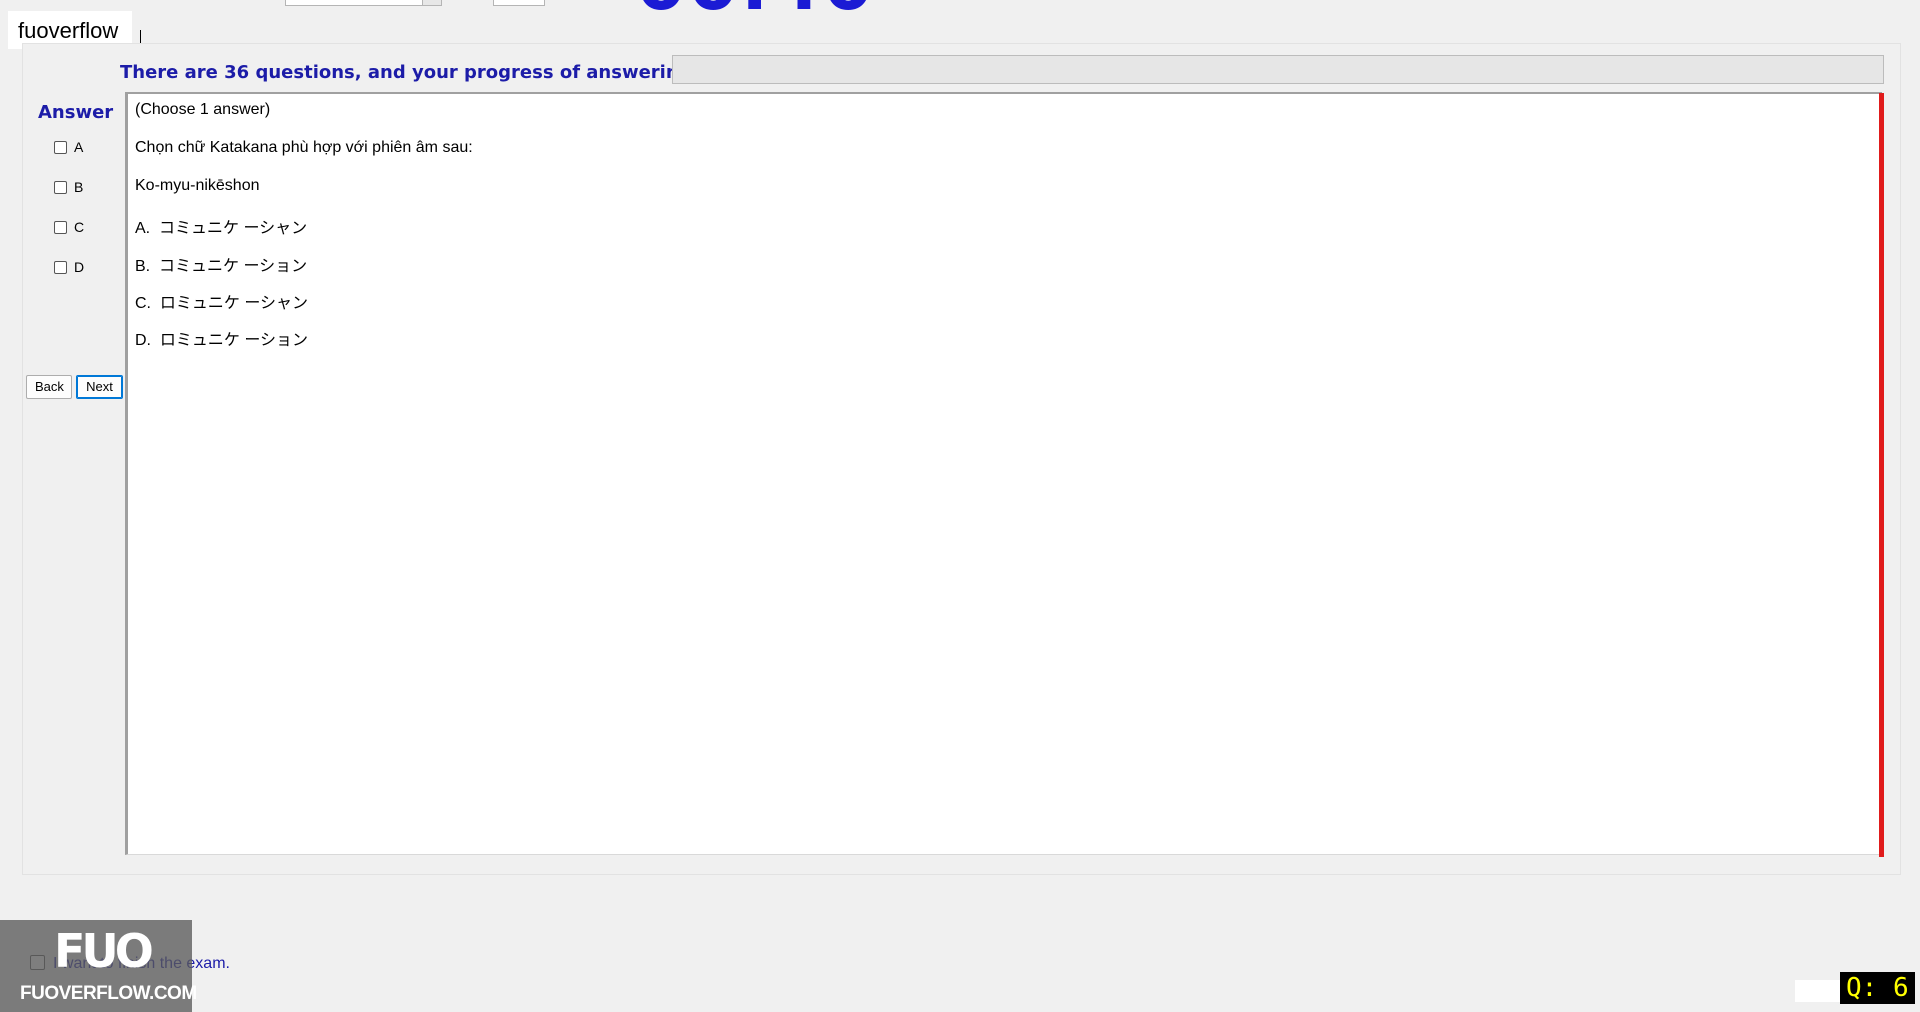 The image size is (1920, 1012). Describe the element at coordinates (431, 2) in the screenshot. I see `chevron-down-icon` at that location.